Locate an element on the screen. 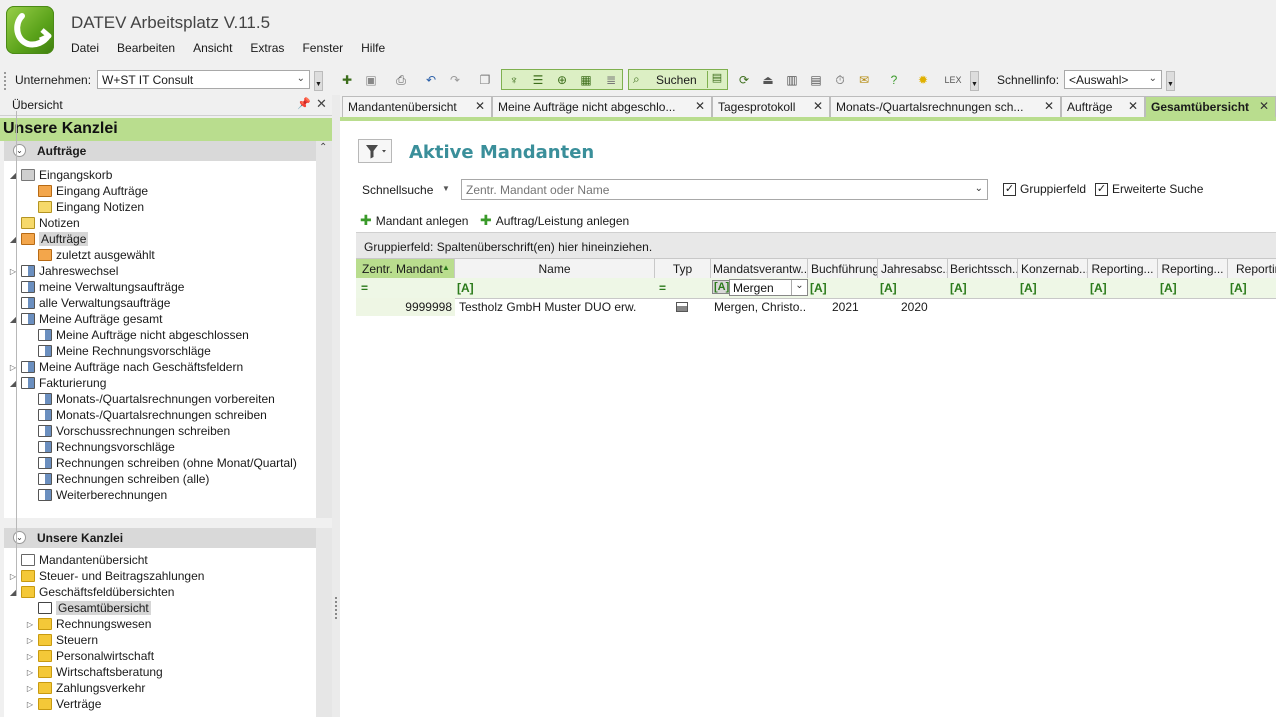 This screenshot has width=1276, height=717. tree-item: ◢ Geschäftsfeldübersichten is located at coordinates (106, 592).